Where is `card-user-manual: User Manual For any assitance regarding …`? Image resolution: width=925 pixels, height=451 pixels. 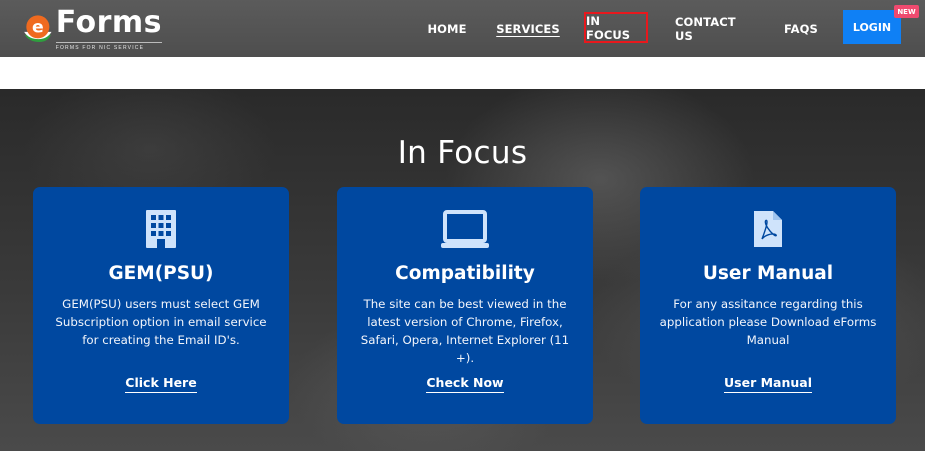 card-user-manual: User Manual For any assitance regarding … is located at coordinates (768, 305).